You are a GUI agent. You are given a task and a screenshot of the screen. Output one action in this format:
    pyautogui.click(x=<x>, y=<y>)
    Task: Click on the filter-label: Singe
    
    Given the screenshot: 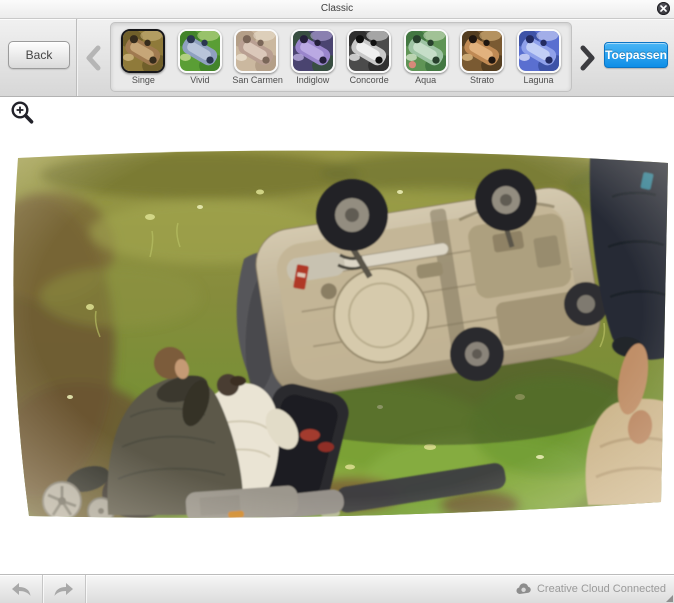 What is the action you would take?
    pyautogui.click(x=143, y=80)
    